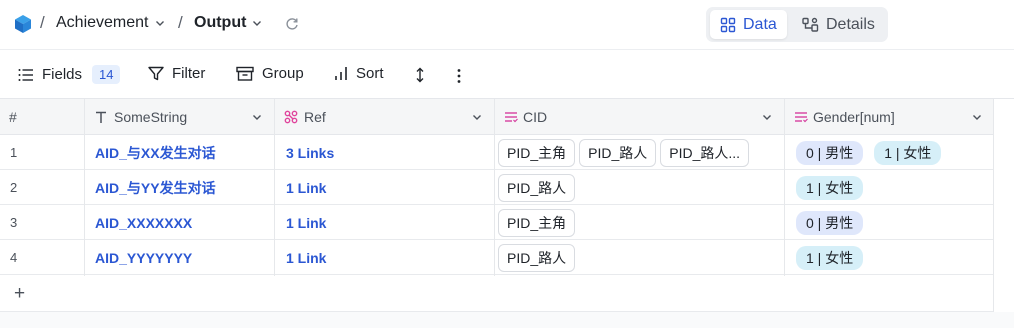  What do you see at coordinates (850, 24) in the screenshot?
I see `details-view-label: Details` at bounding box center [850, 24].